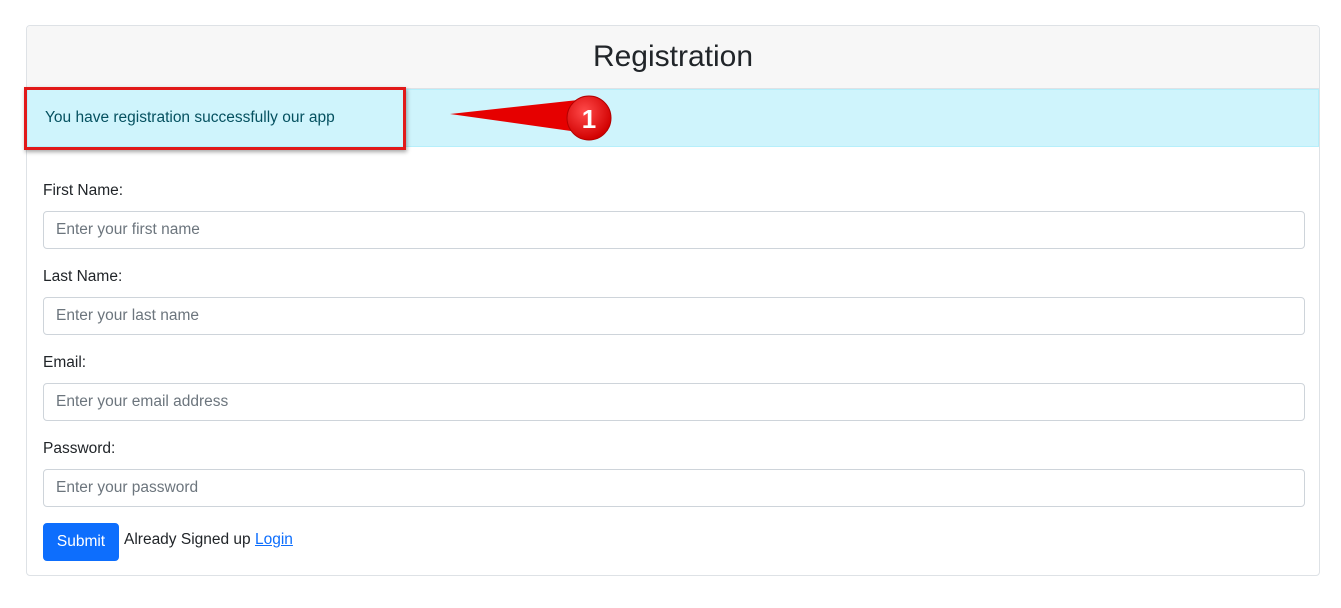 The height and width of the screenshot is (608, 1341). Describe the element at coordinates (83, 276) in the screenshot. I see `last-name-label: Last Name:` at that location.